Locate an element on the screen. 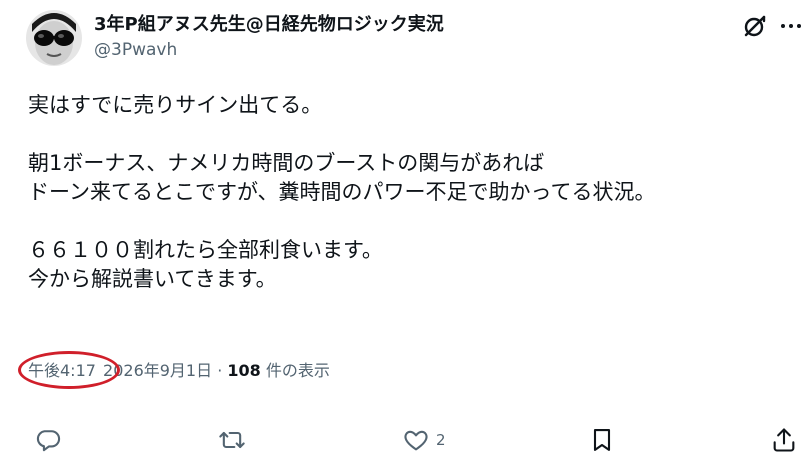 The height and width of the screenshot is (466, 807). action-bar: 2 is located at coordinates (403, 440).